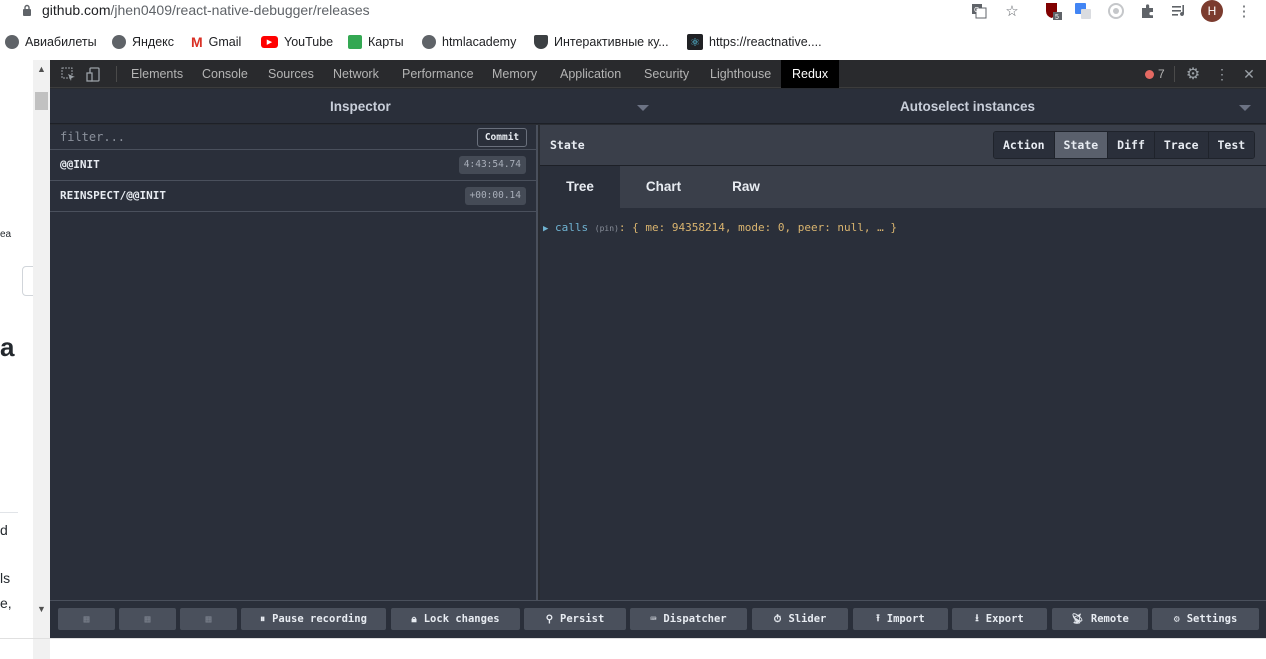  Describe the element at coordinates (575, 619) in the screenshot. I see `persist-button: ⚲ Persist` at that location.